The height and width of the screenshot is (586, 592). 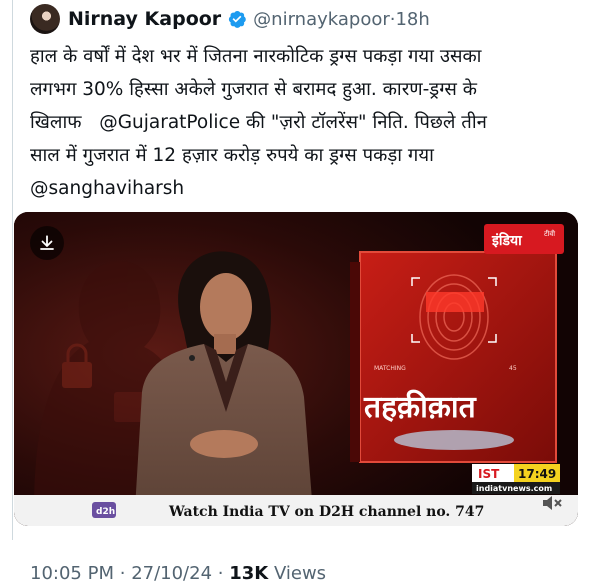 I want to click on speaker-mute-icon, so click(x=552, y=503).